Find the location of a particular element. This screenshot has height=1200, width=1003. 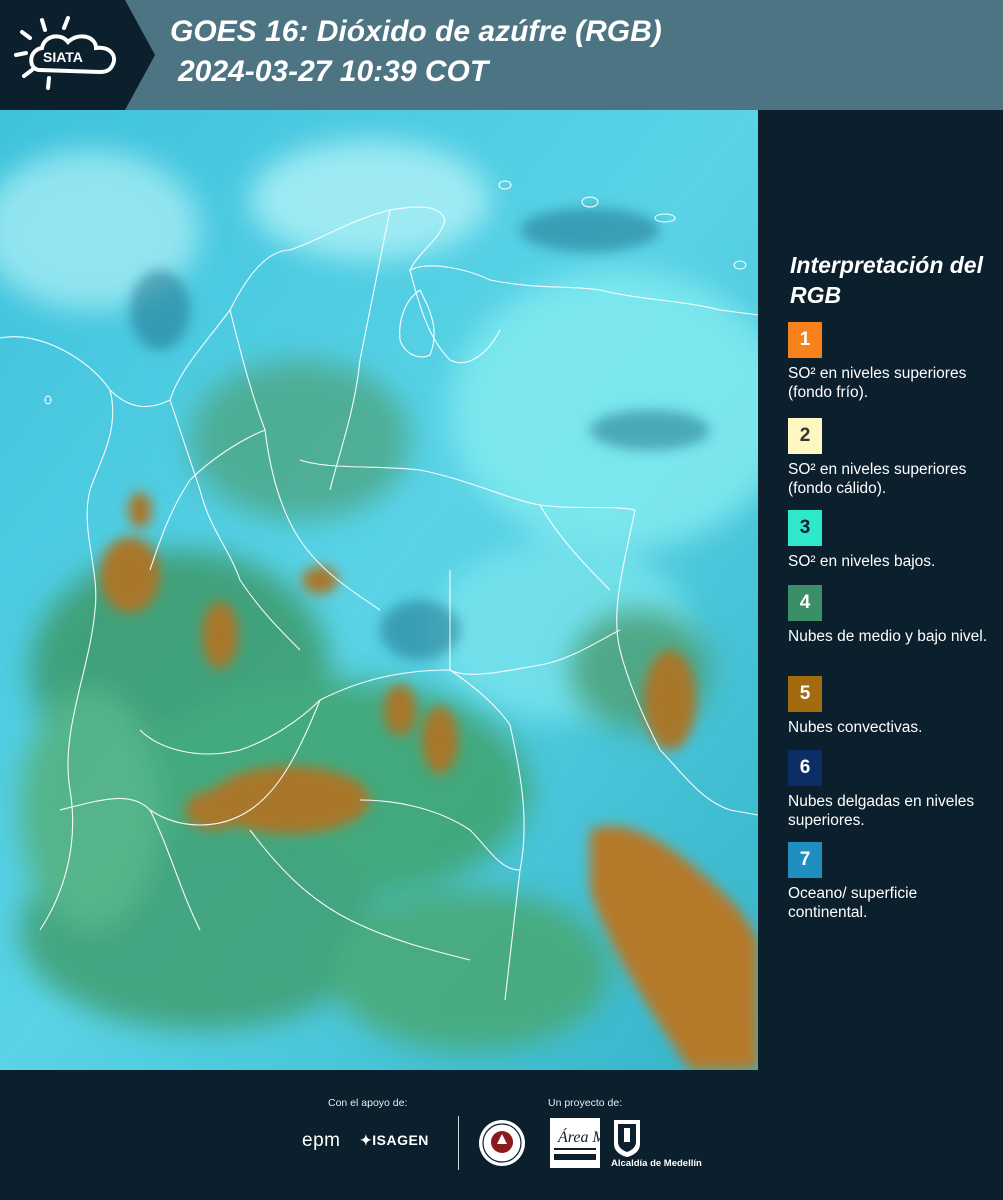

isagen-logo: ✦ISAGEN is located at coordinates (394, 1140).